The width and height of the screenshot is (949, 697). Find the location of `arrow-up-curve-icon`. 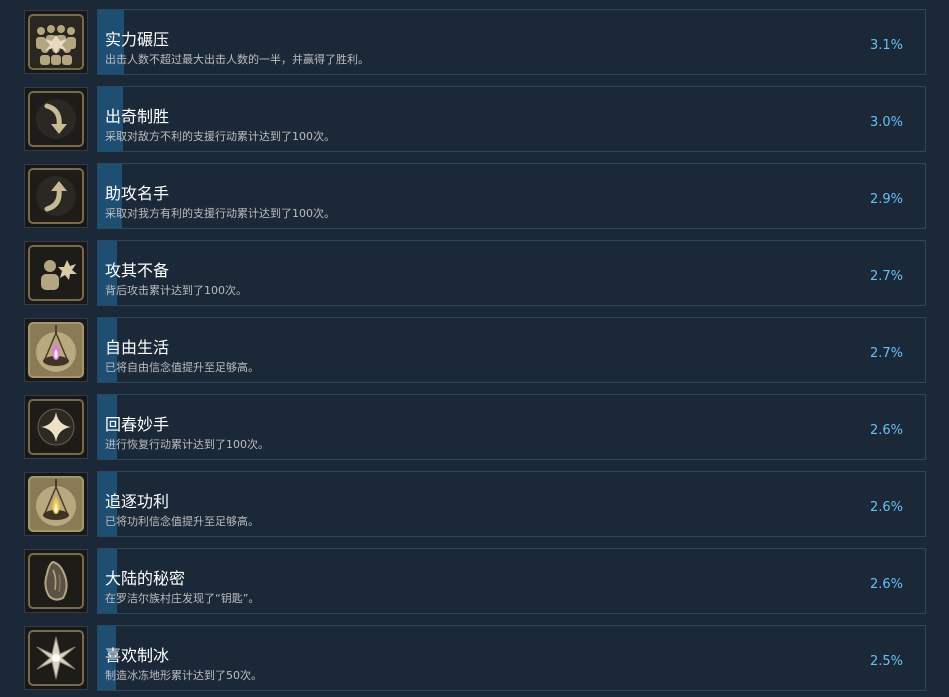

arrow-up-curve-icon is located at coordinates (56, 196).